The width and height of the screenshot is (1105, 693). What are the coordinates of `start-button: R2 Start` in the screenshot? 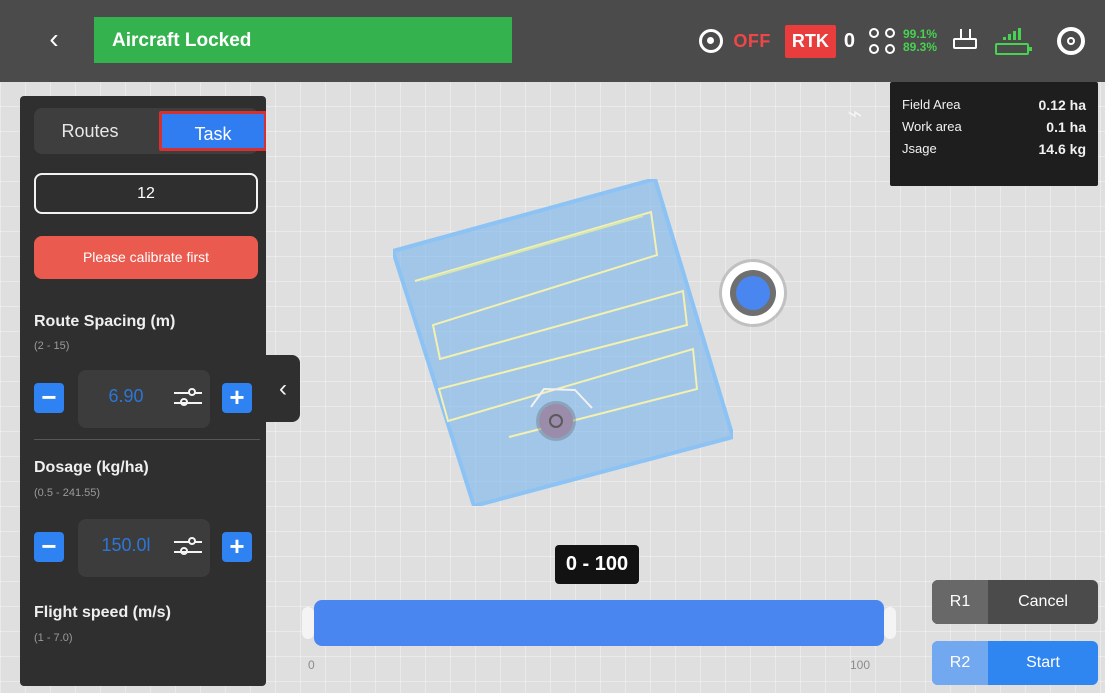 It's located at (1015, 663).